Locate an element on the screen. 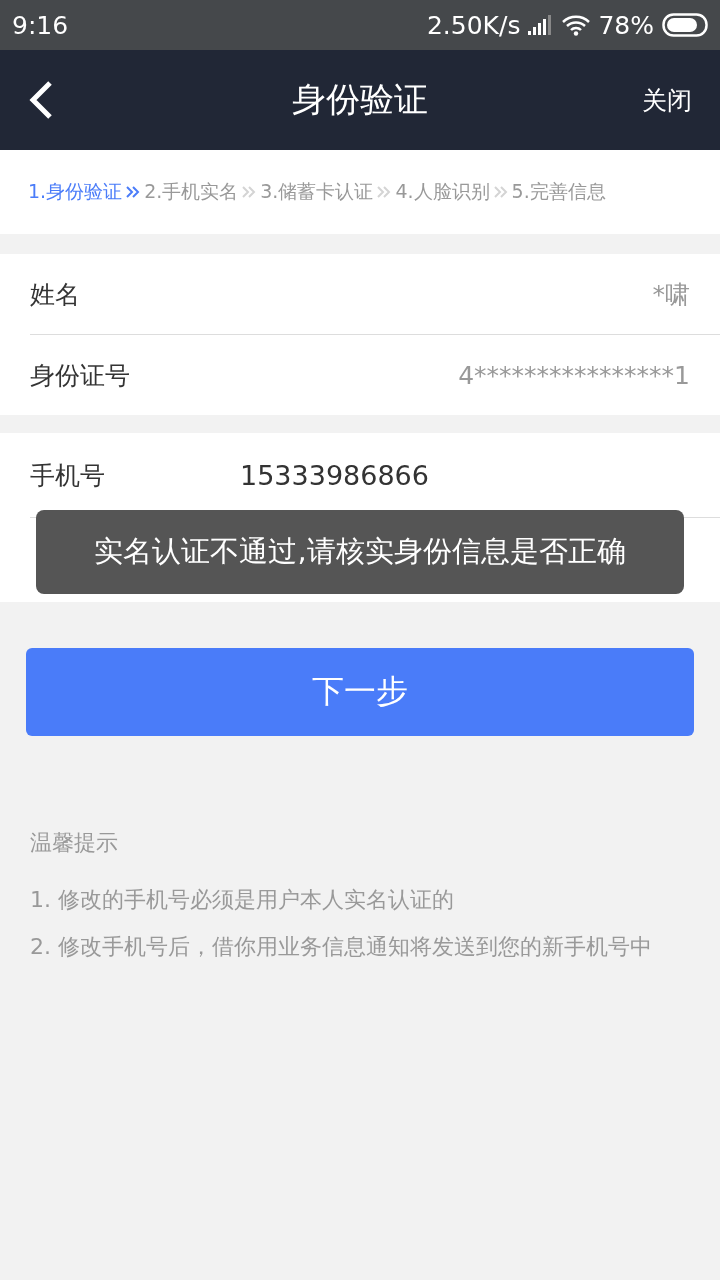 The height and width of the screenshot is (1280, 720). step-label: 4.人脸识别 is located at coordinates (442, 191).